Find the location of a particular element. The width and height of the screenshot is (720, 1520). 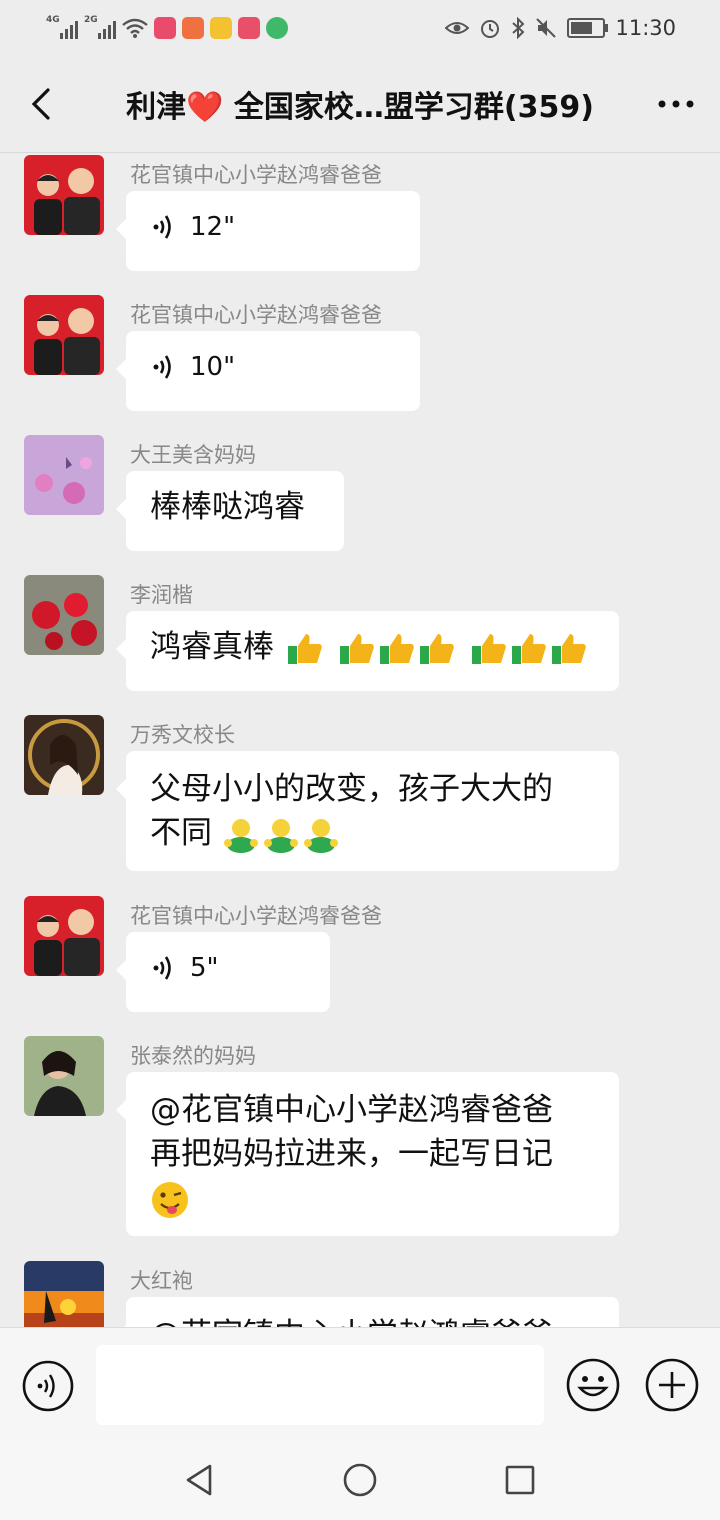

emoji-smile-icon is located at coordinates (593, 1385).